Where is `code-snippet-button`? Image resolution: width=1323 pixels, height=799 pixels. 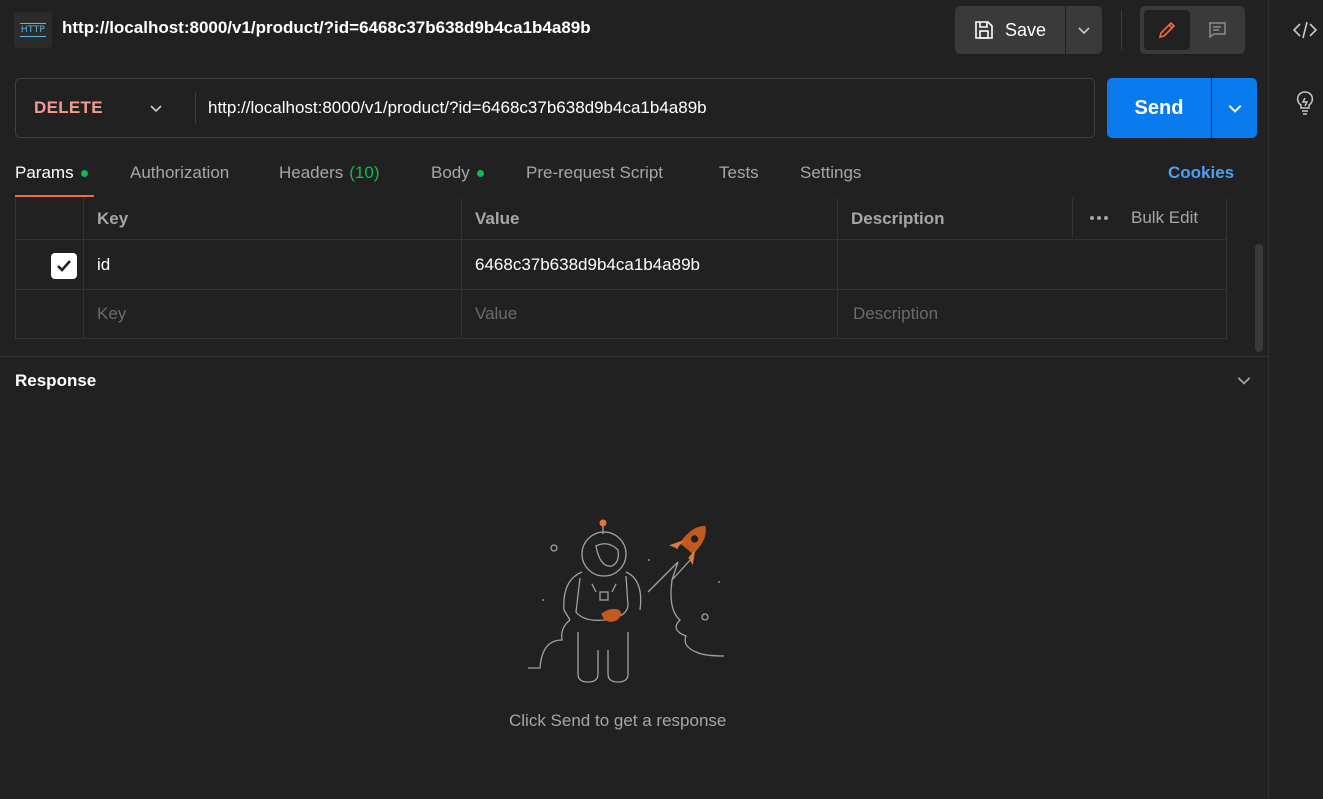
code-snippet-button is located at coordinates (1305, 30).